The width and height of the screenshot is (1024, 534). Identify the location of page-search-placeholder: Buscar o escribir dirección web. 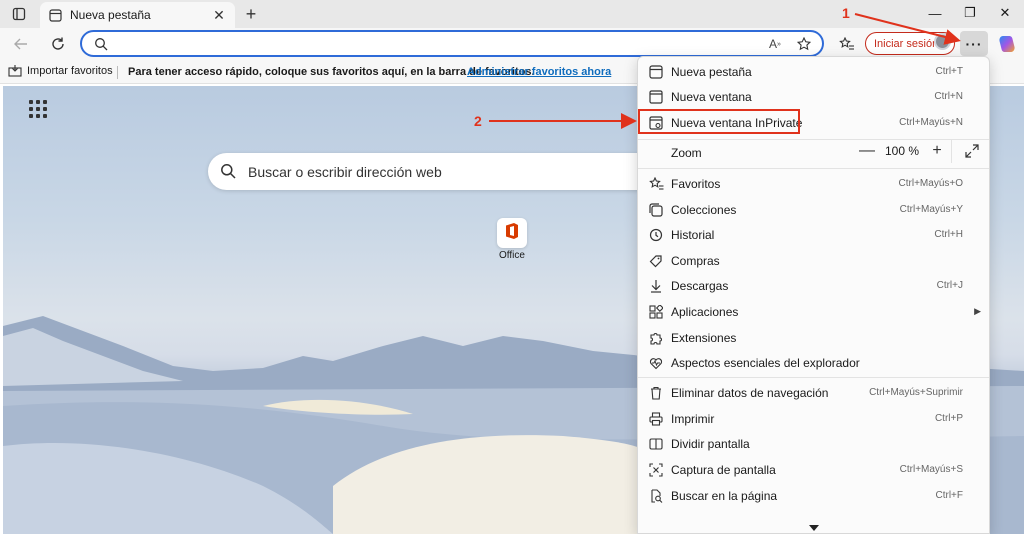
(345, 172).